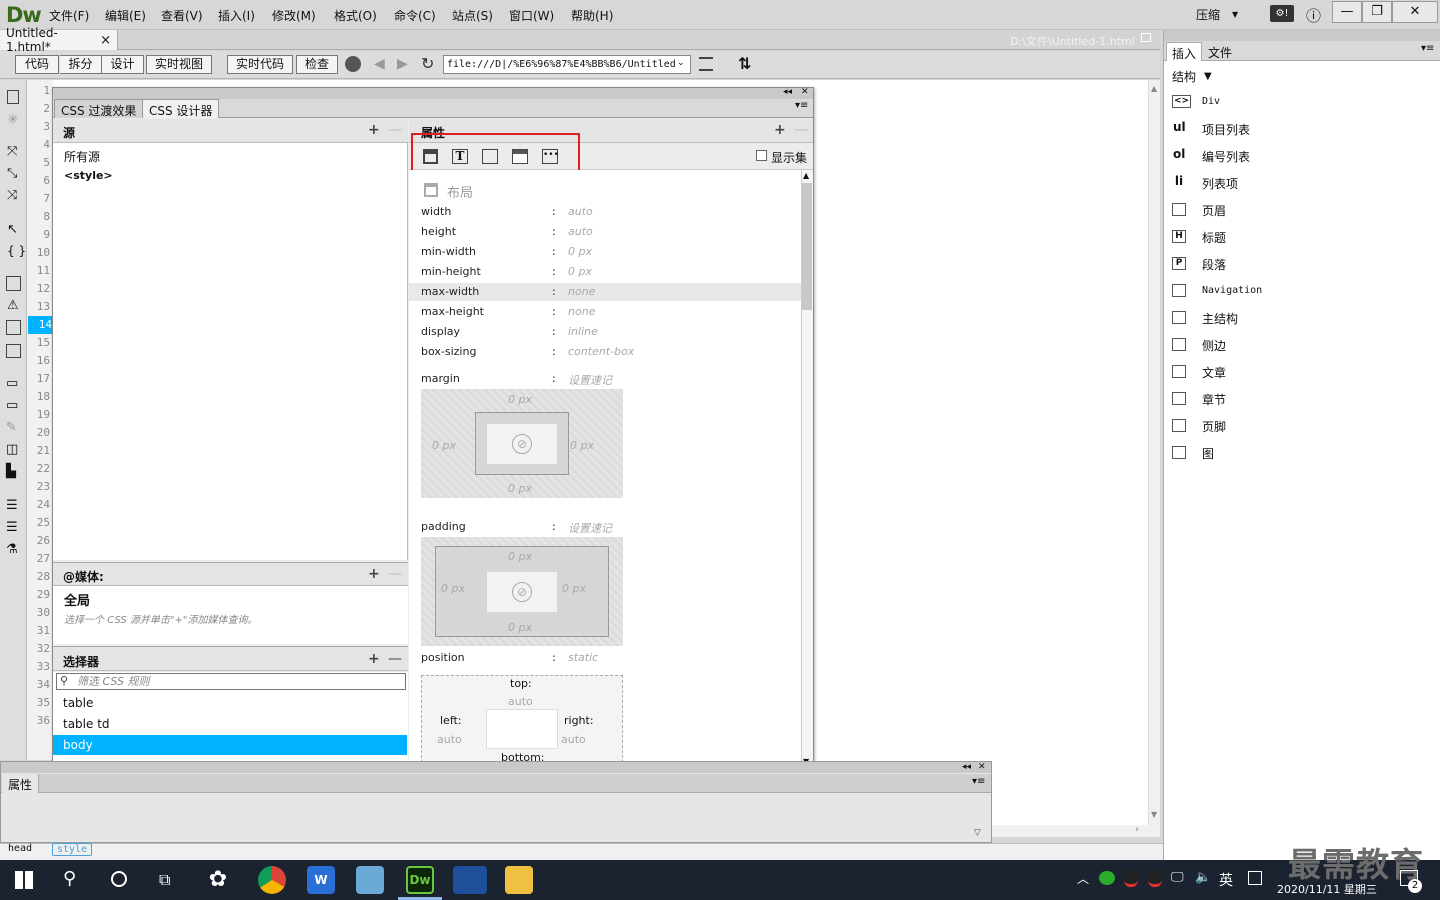 This screenshot has width=1440, height=900. I want to click on globe-icon, so click(353, 64).